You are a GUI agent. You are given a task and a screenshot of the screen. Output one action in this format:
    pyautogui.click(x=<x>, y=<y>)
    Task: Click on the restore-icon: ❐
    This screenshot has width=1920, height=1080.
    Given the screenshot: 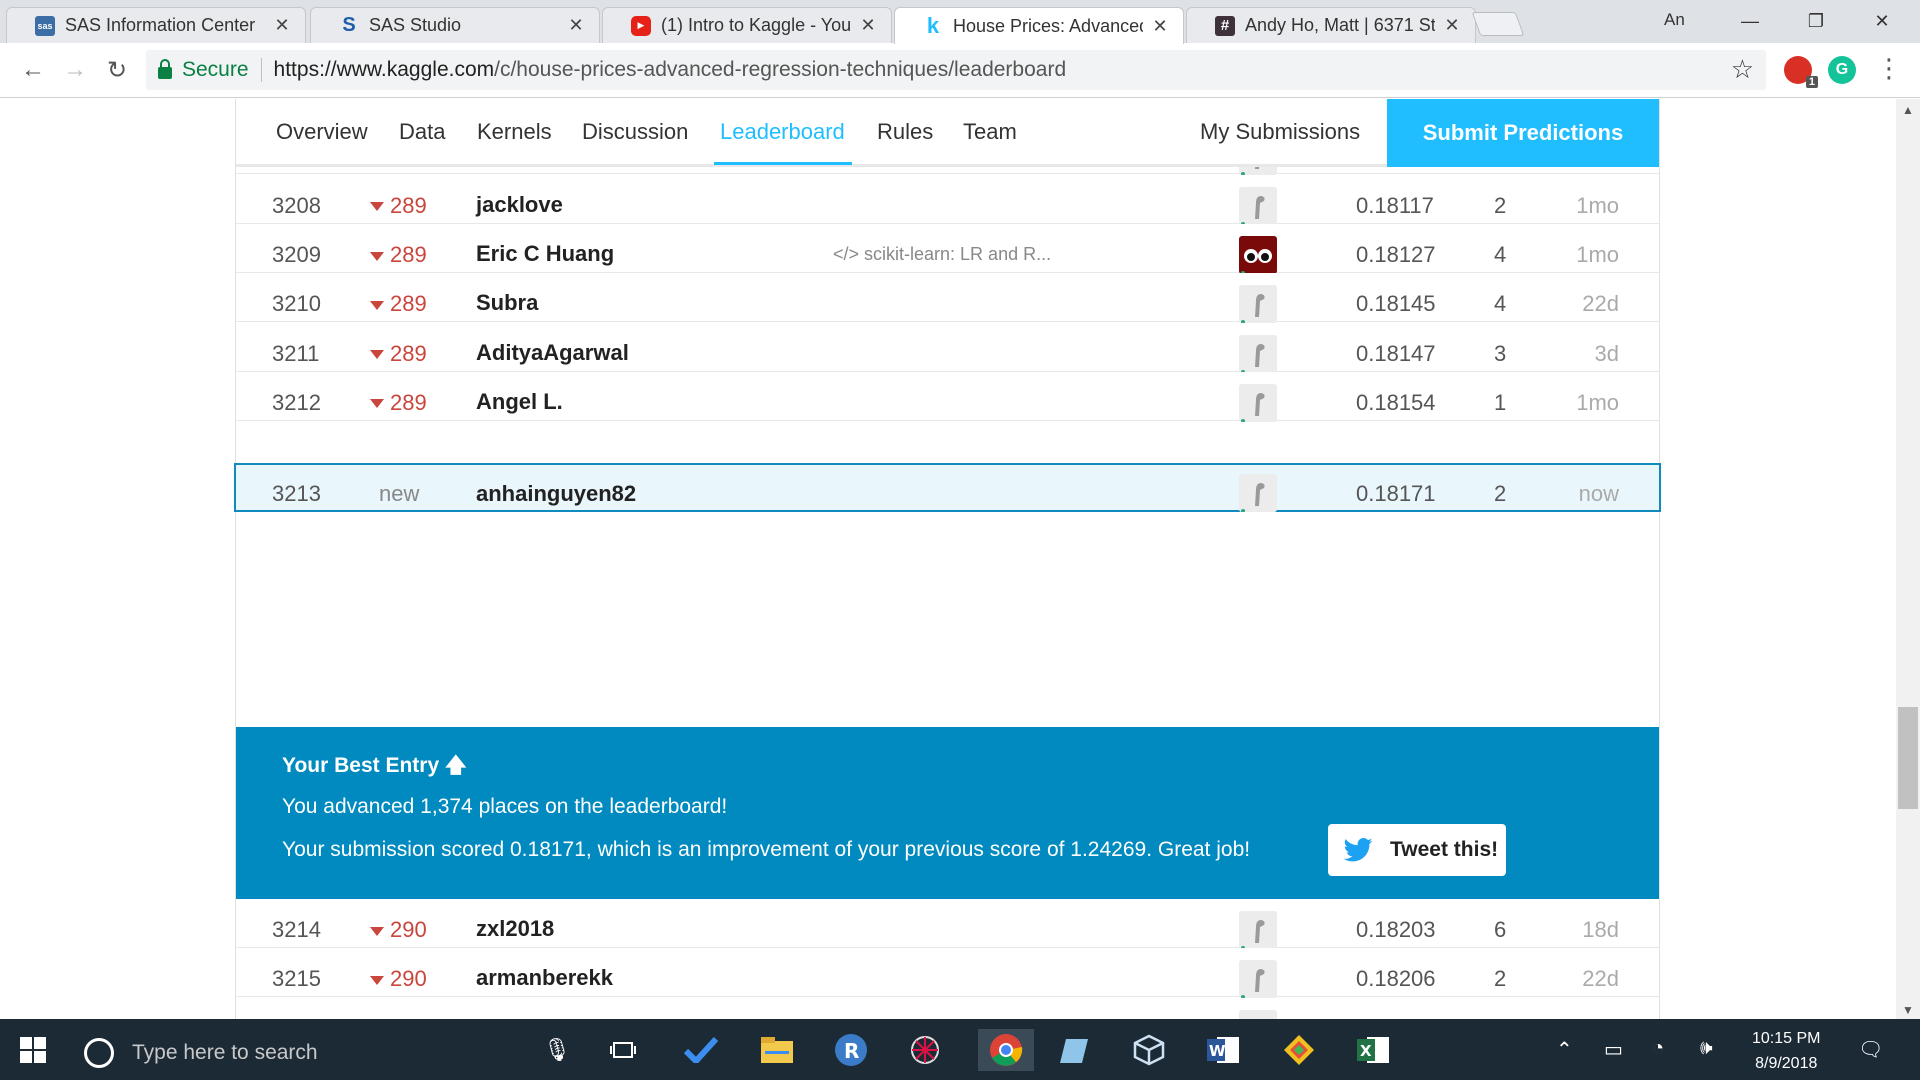 What is the action you would take?
    pyautogui.click(x=1816, y=21)
    